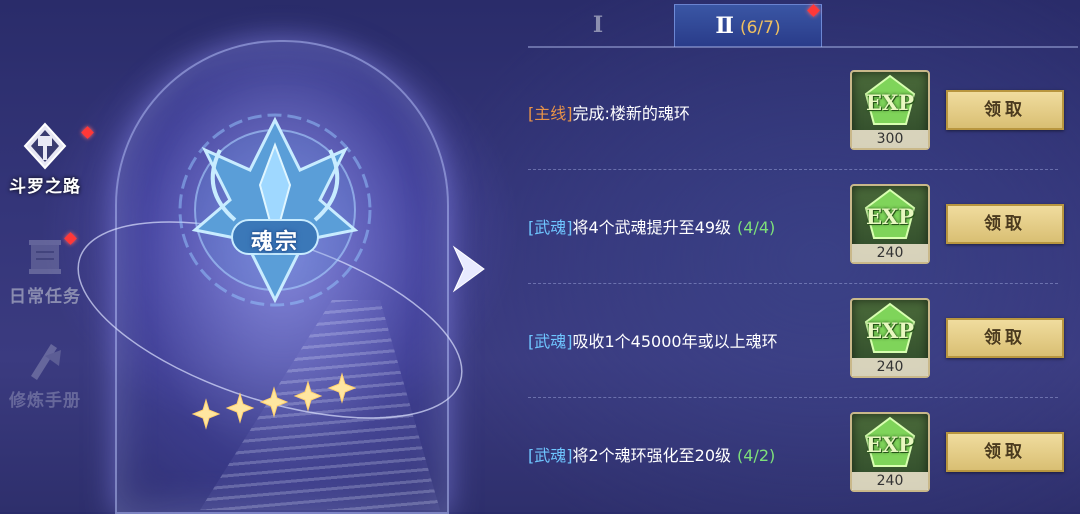 The width and height of the screenshot is (1080, 514). Describe the element at coordinates (803, 47) in the screenshot. I see `tab-underline` at that location.